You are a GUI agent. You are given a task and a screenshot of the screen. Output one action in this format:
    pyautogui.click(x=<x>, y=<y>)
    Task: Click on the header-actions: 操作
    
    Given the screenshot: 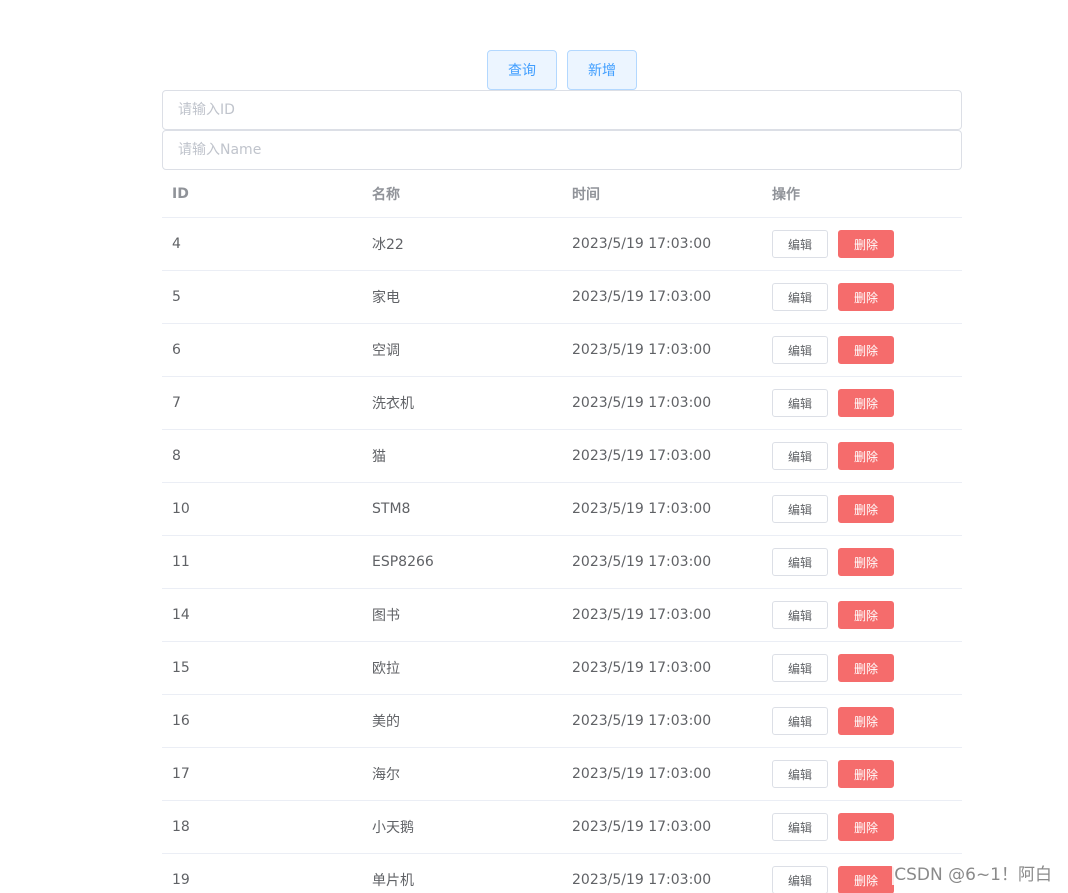 What is the action you would take?
    pyautogui.click(x=786, y=194)
    